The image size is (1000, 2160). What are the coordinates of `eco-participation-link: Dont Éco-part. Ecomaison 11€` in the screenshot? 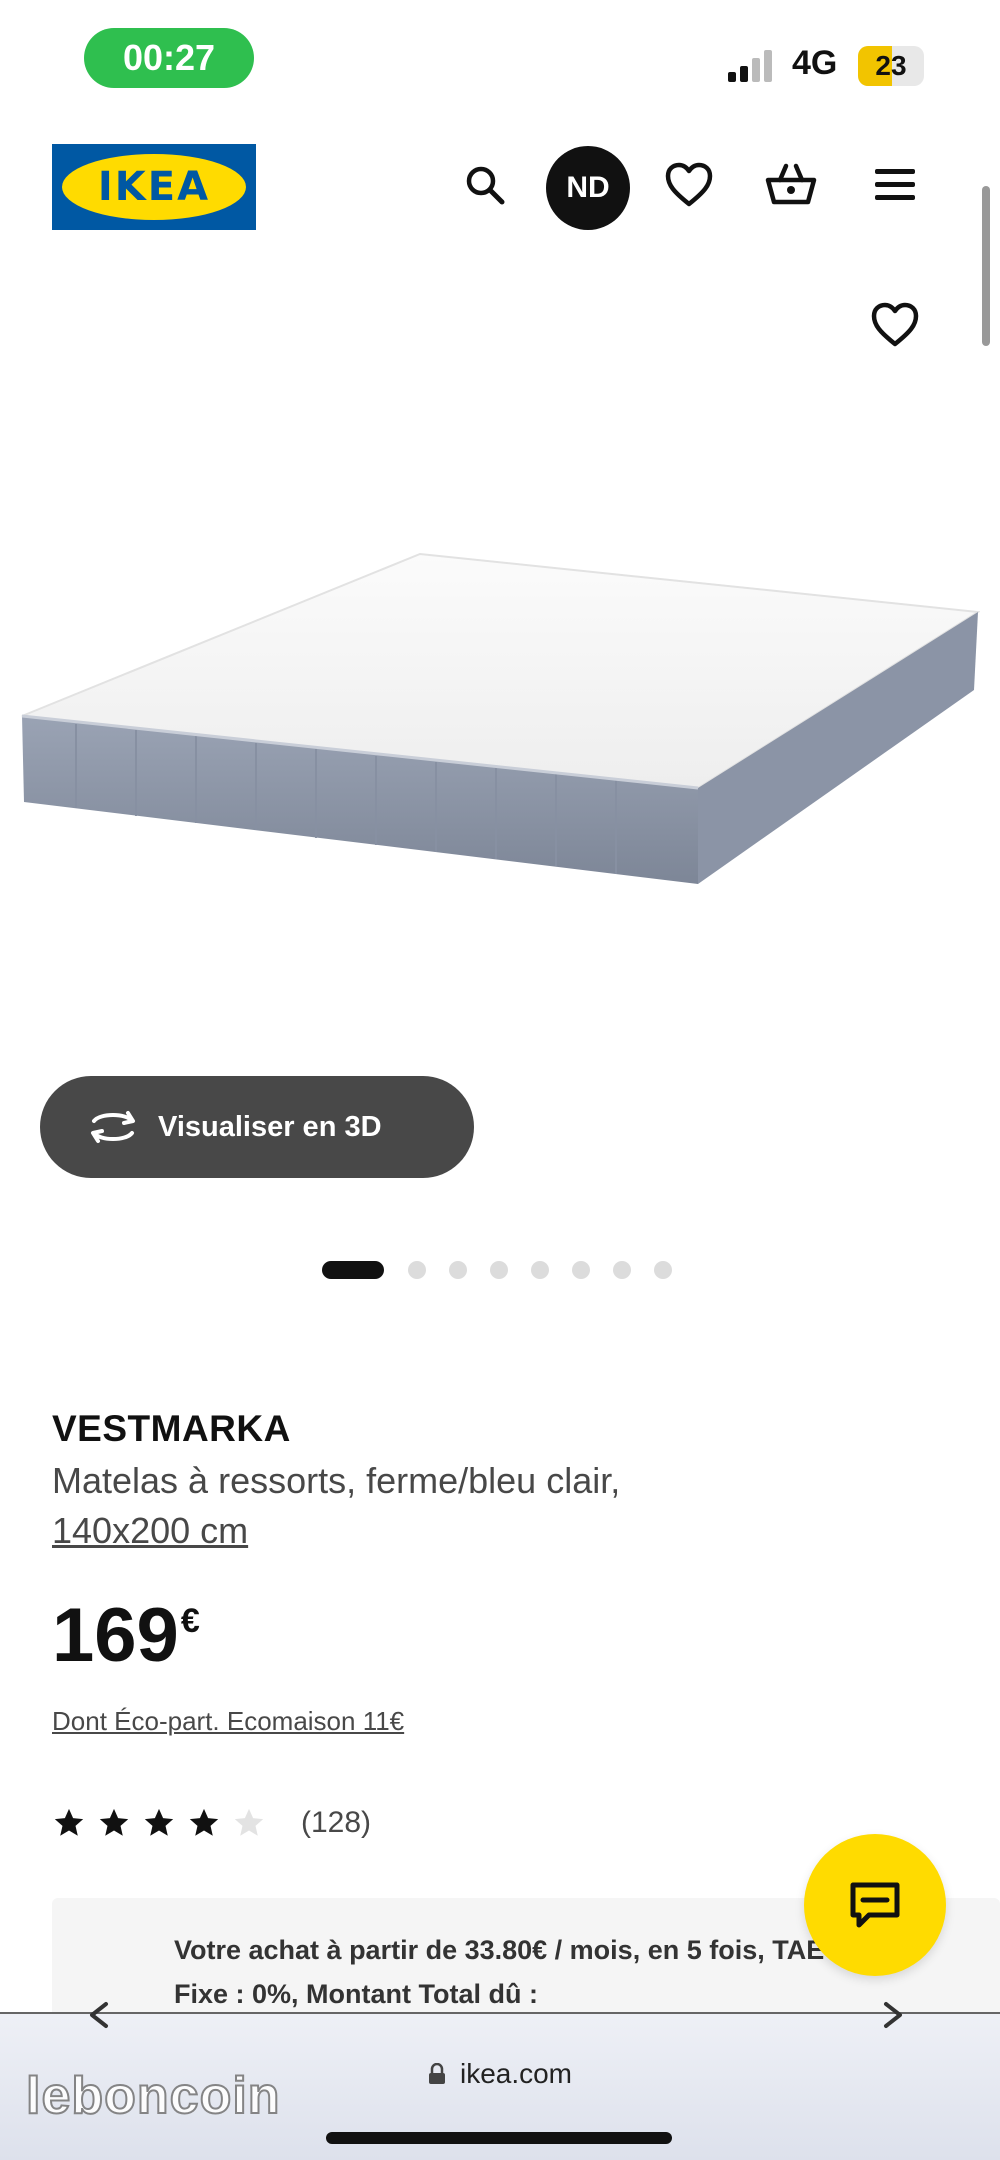 It's located at (228, 1721).